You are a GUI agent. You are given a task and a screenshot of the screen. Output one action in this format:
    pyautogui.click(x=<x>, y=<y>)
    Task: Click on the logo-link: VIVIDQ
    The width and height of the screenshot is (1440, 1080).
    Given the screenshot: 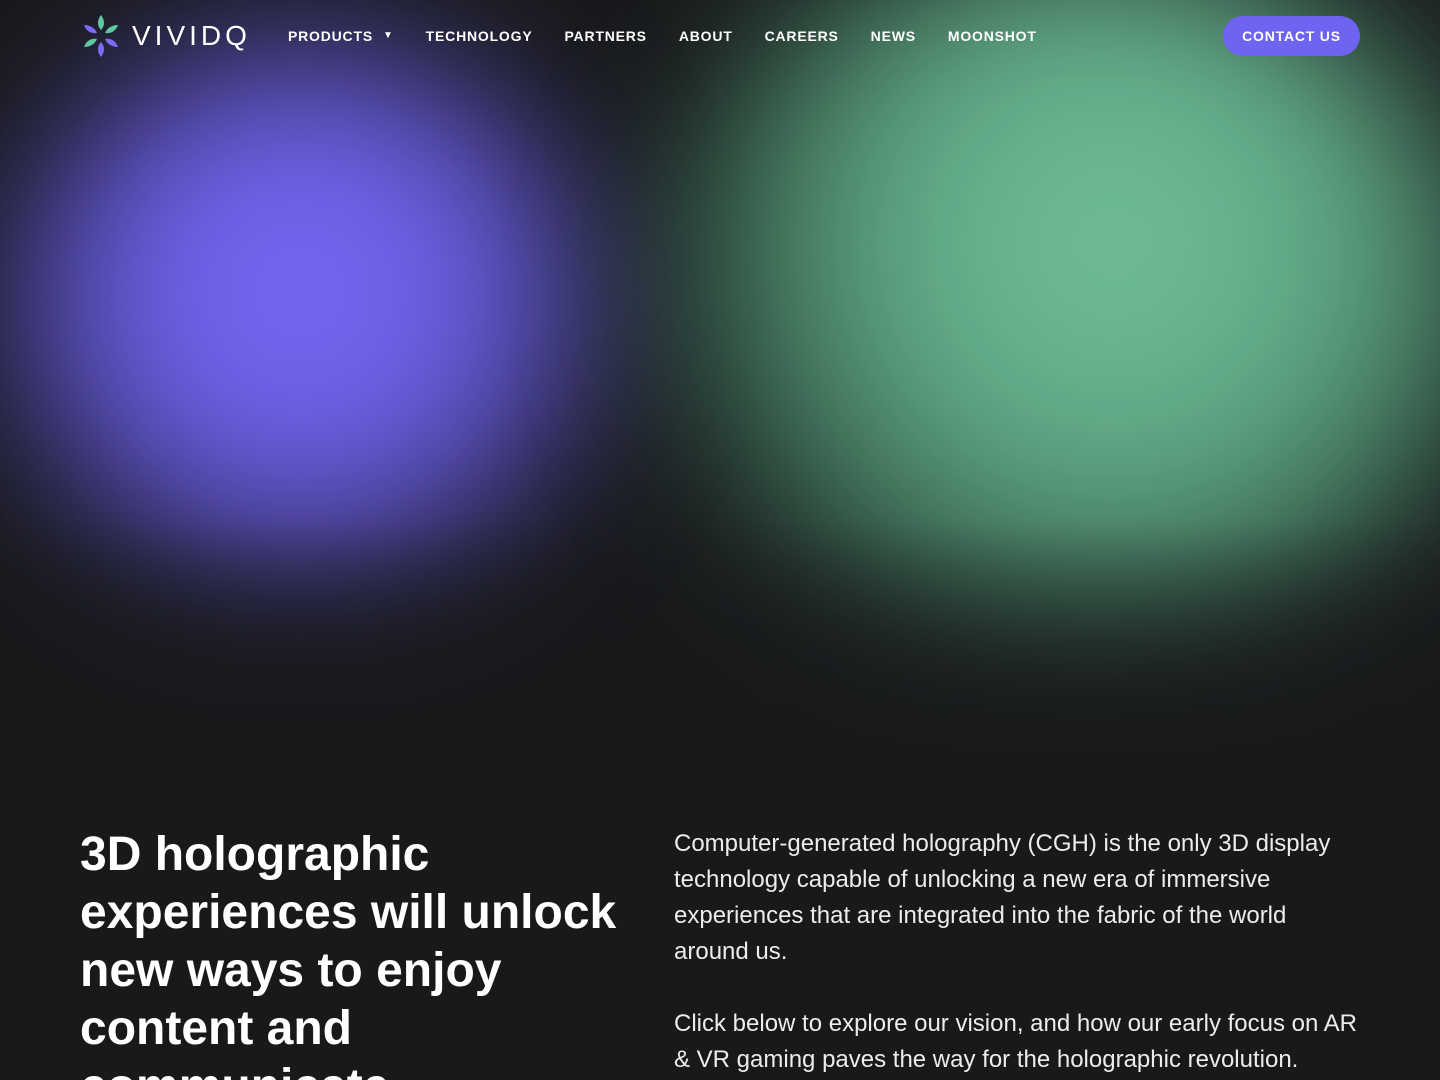 What is the action you would take?
    pyautogui.click(x=163, y=36)
    